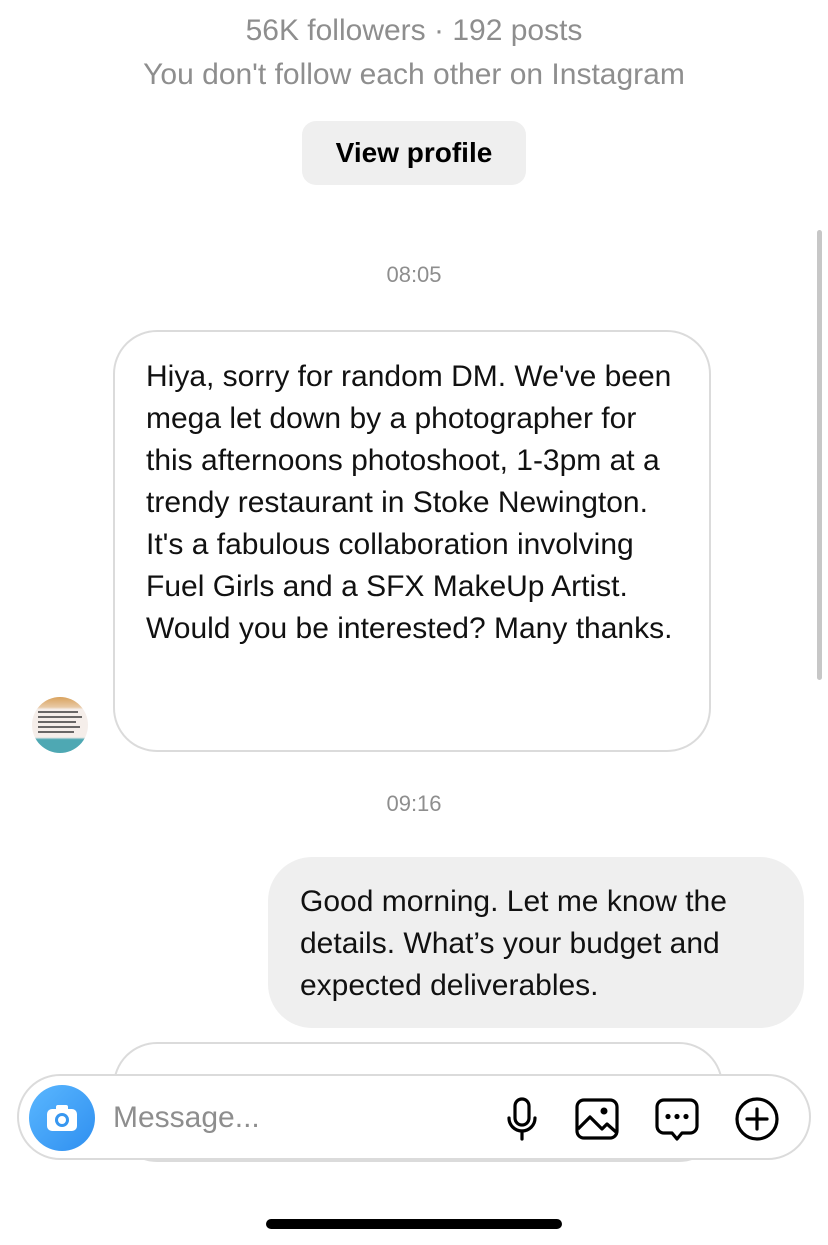 This screenshot has width=828, height=1245. Describe the element at coordinates (757, 1119) in the screenshot. I see `plus-icon` at that location.